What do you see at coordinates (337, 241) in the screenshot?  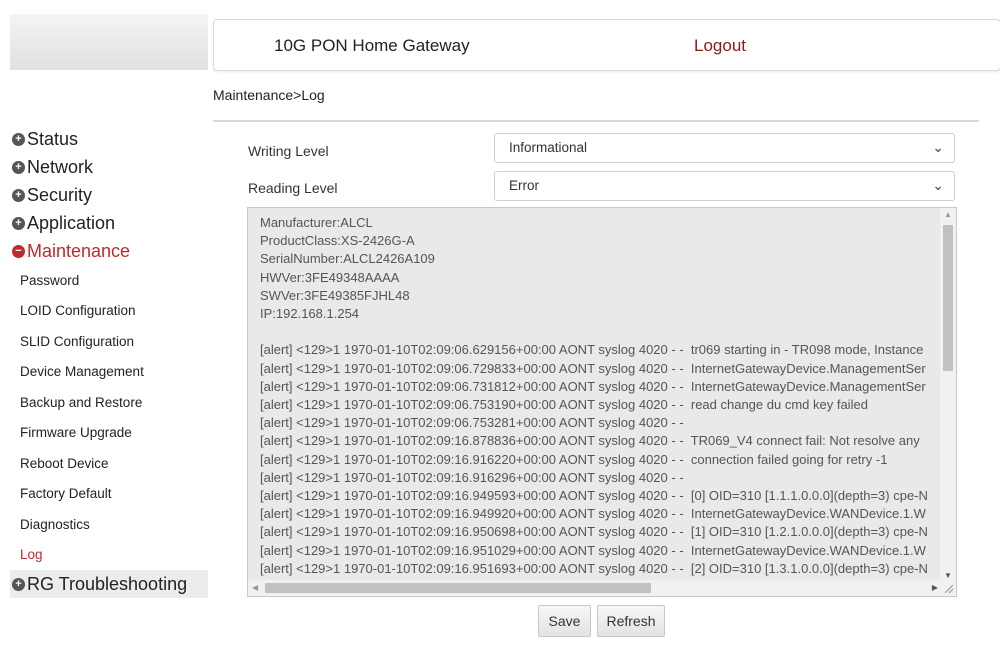 I see `log-line: ProductClass:XS-2426G-A` at bounding box center [337, 241].